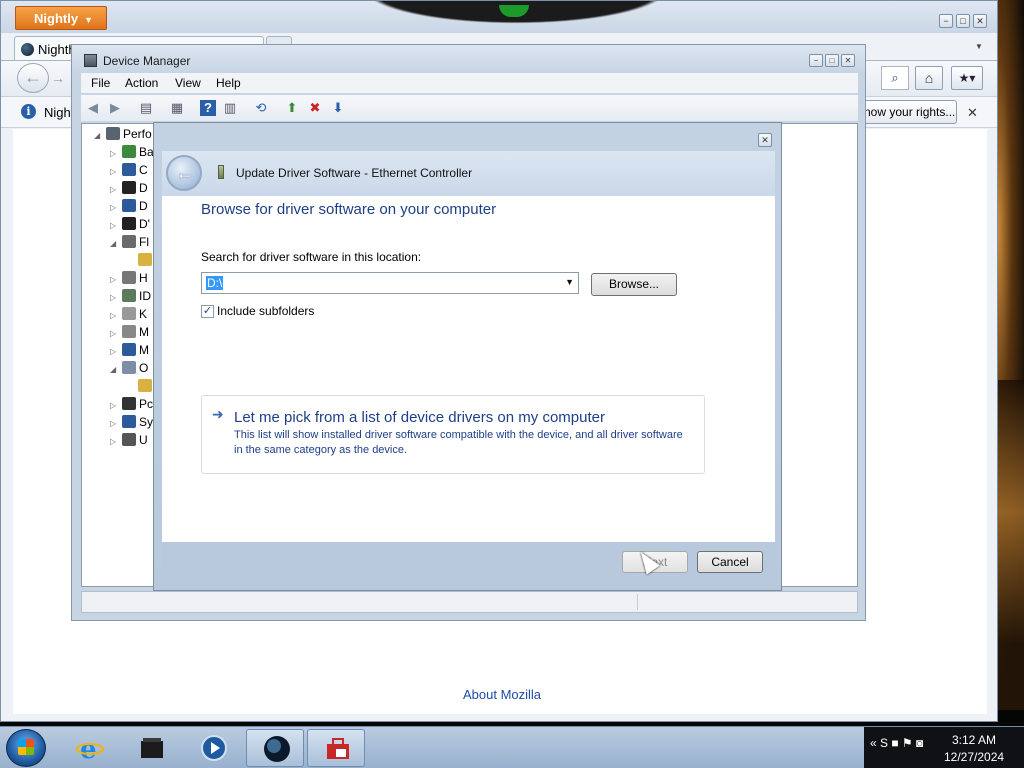  What do you see at coordinates (129, 280) in the screenshot?
I see `tree-item: ▷ H` at bounding box center [129, 280].